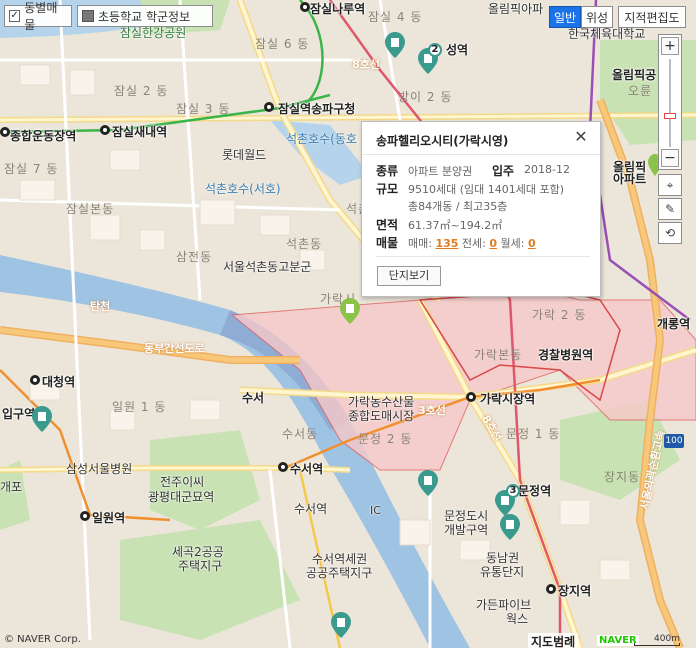 The width and height of the screenshot is (696, 648). Describe the element at coordinates (43, 136) in the screenshot. I see `label-sports-complex: 종합운동장역` at that location.